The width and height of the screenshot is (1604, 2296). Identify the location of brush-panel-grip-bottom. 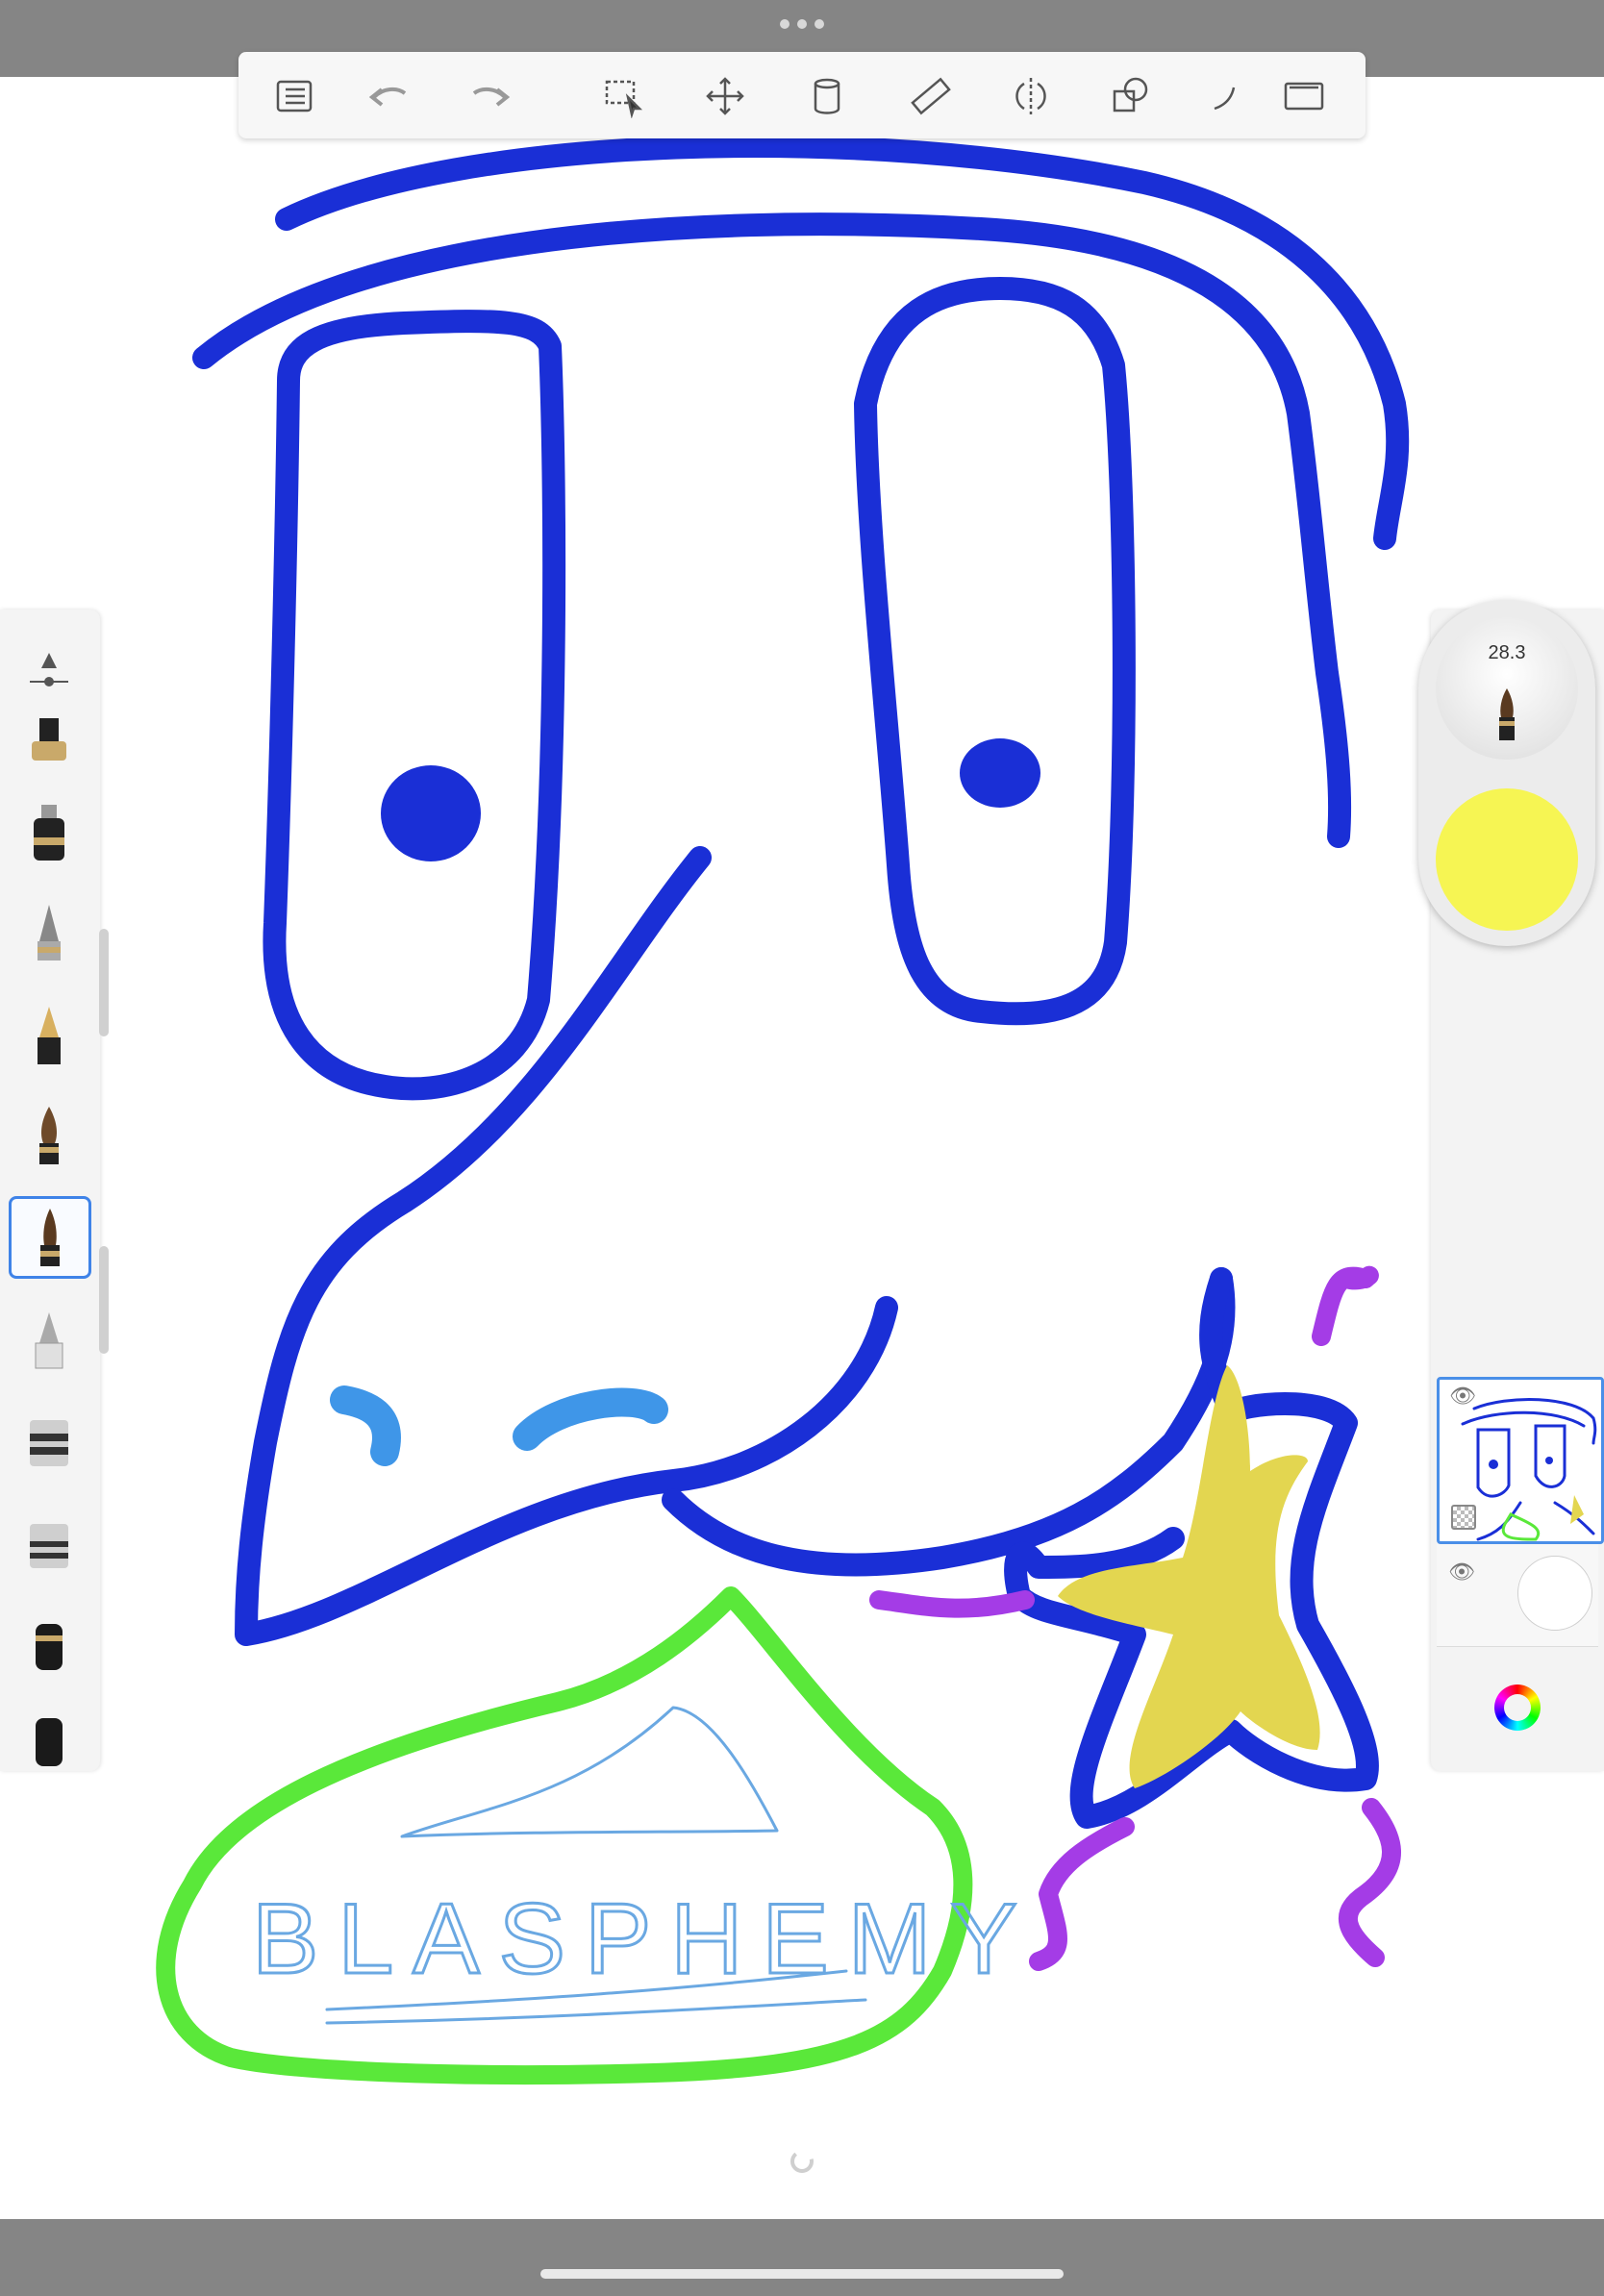
(104, 1300).